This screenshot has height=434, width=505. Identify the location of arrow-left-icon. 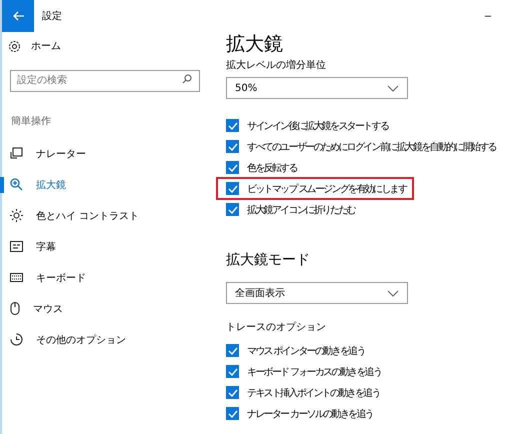
(18, 16).